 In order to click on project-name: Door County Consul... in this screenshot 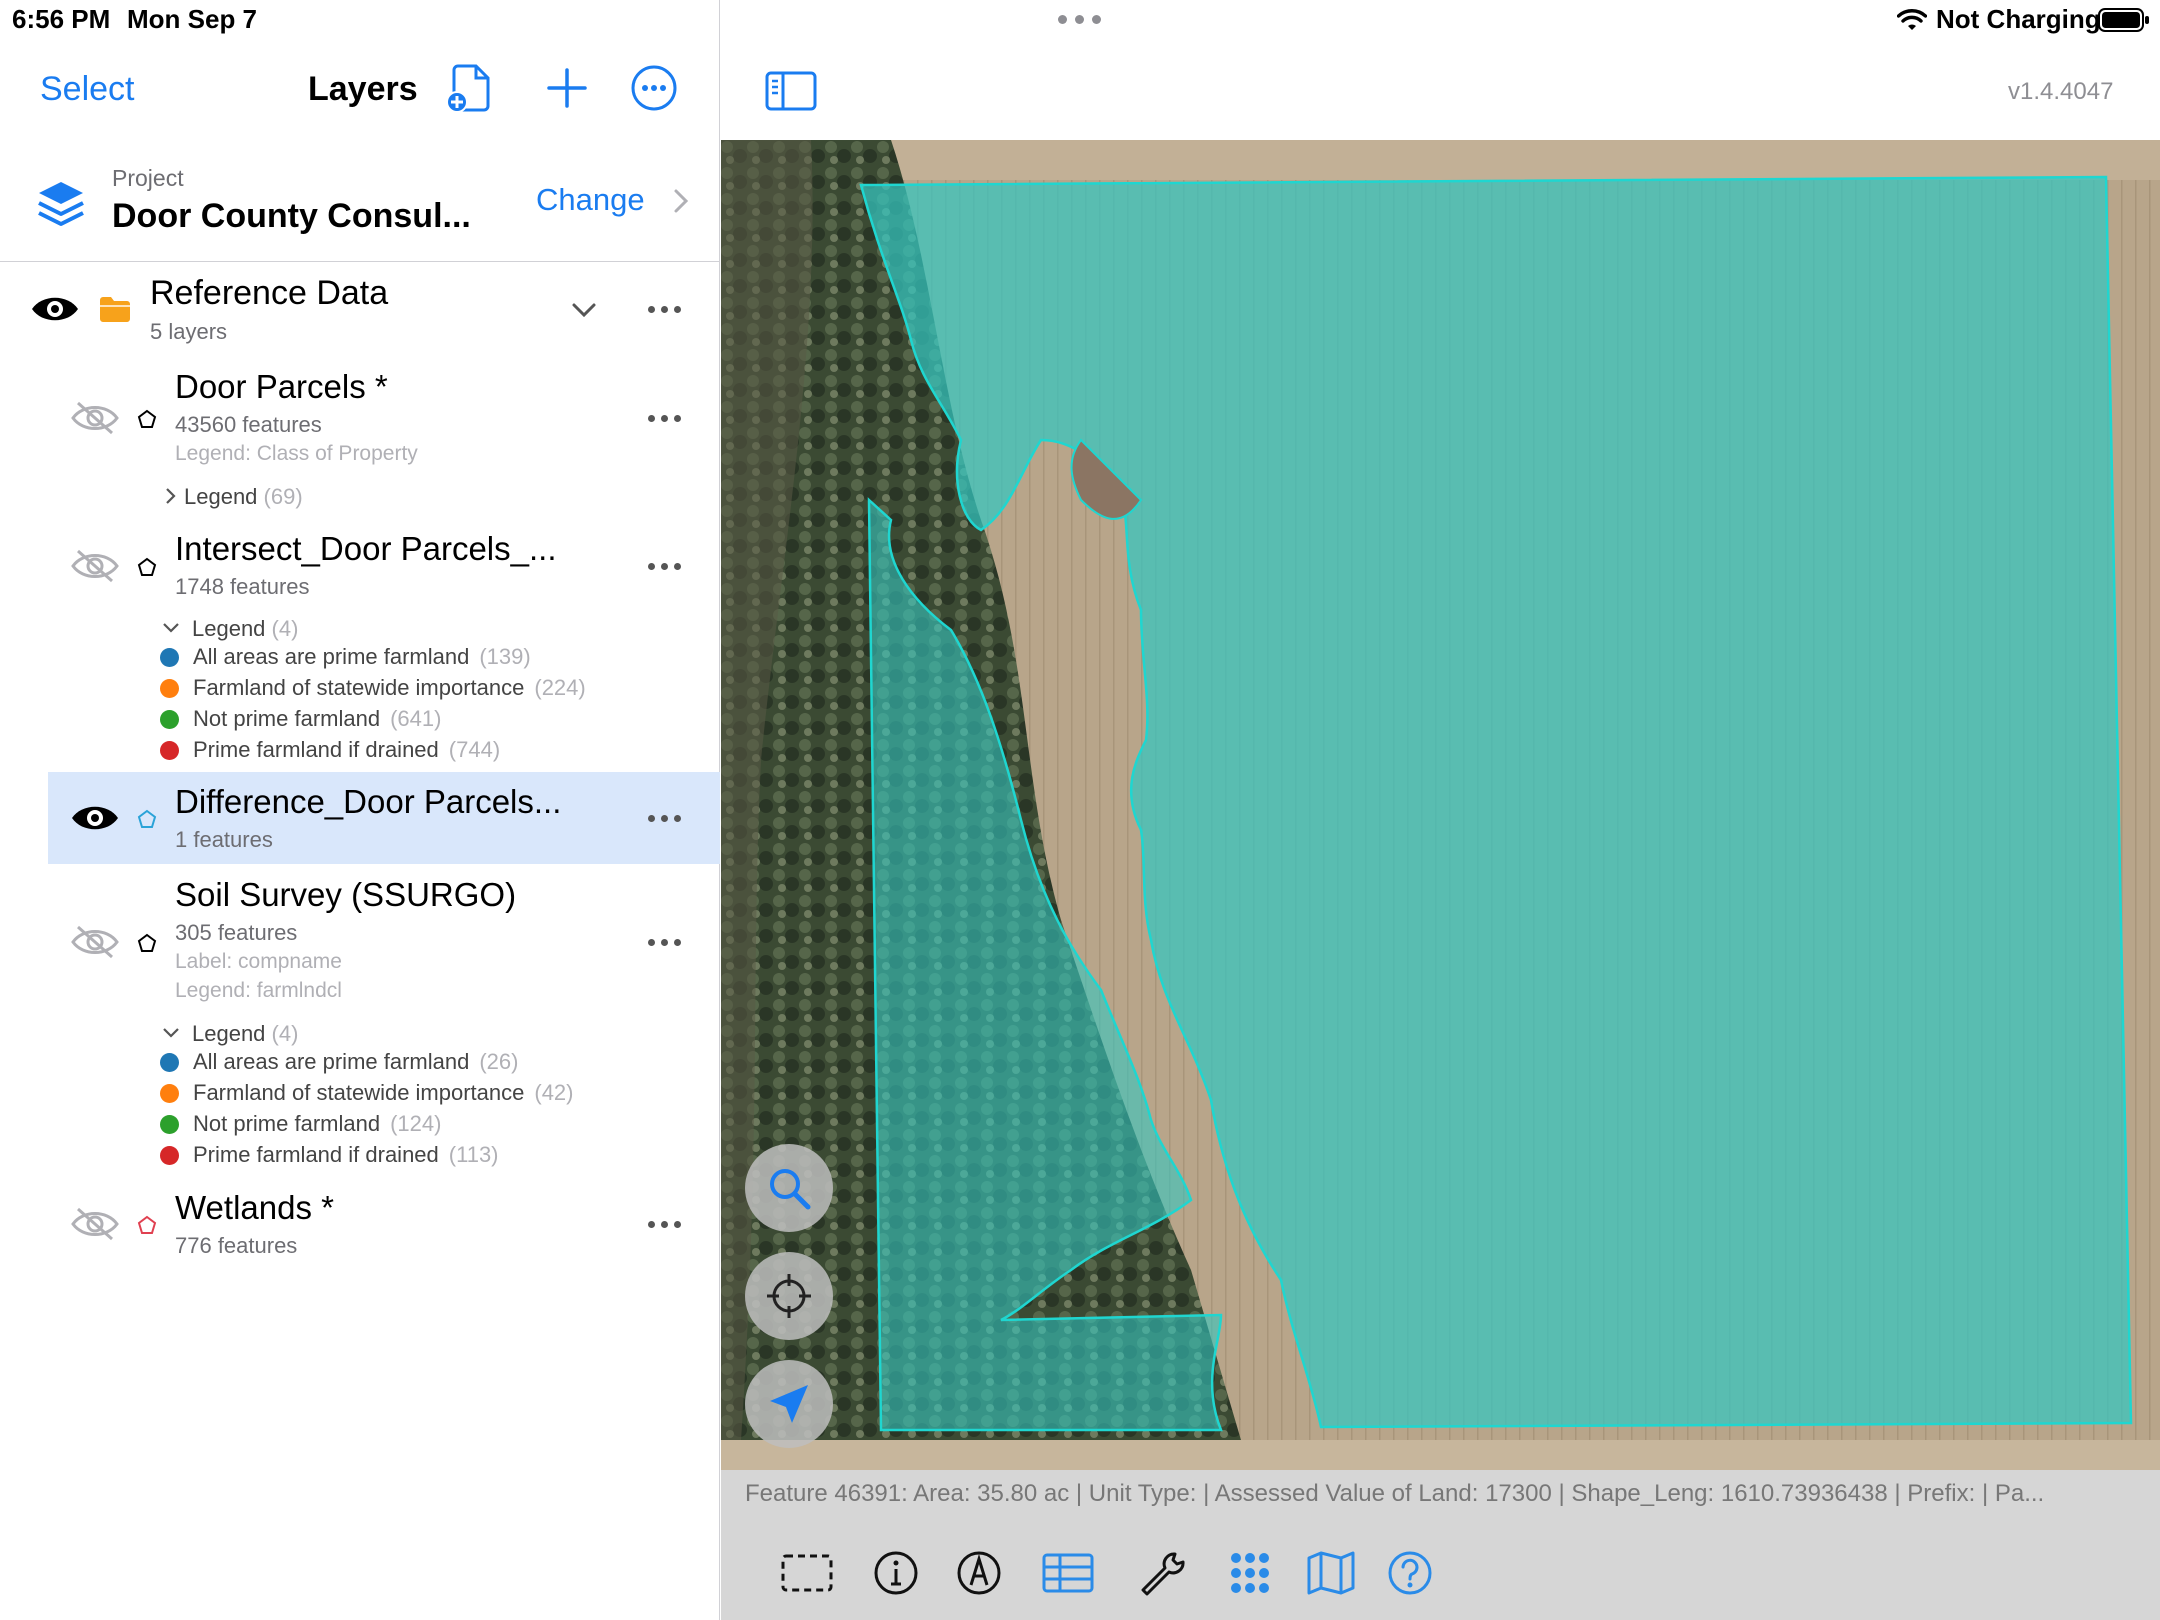, I will do `click(291, 216)`.